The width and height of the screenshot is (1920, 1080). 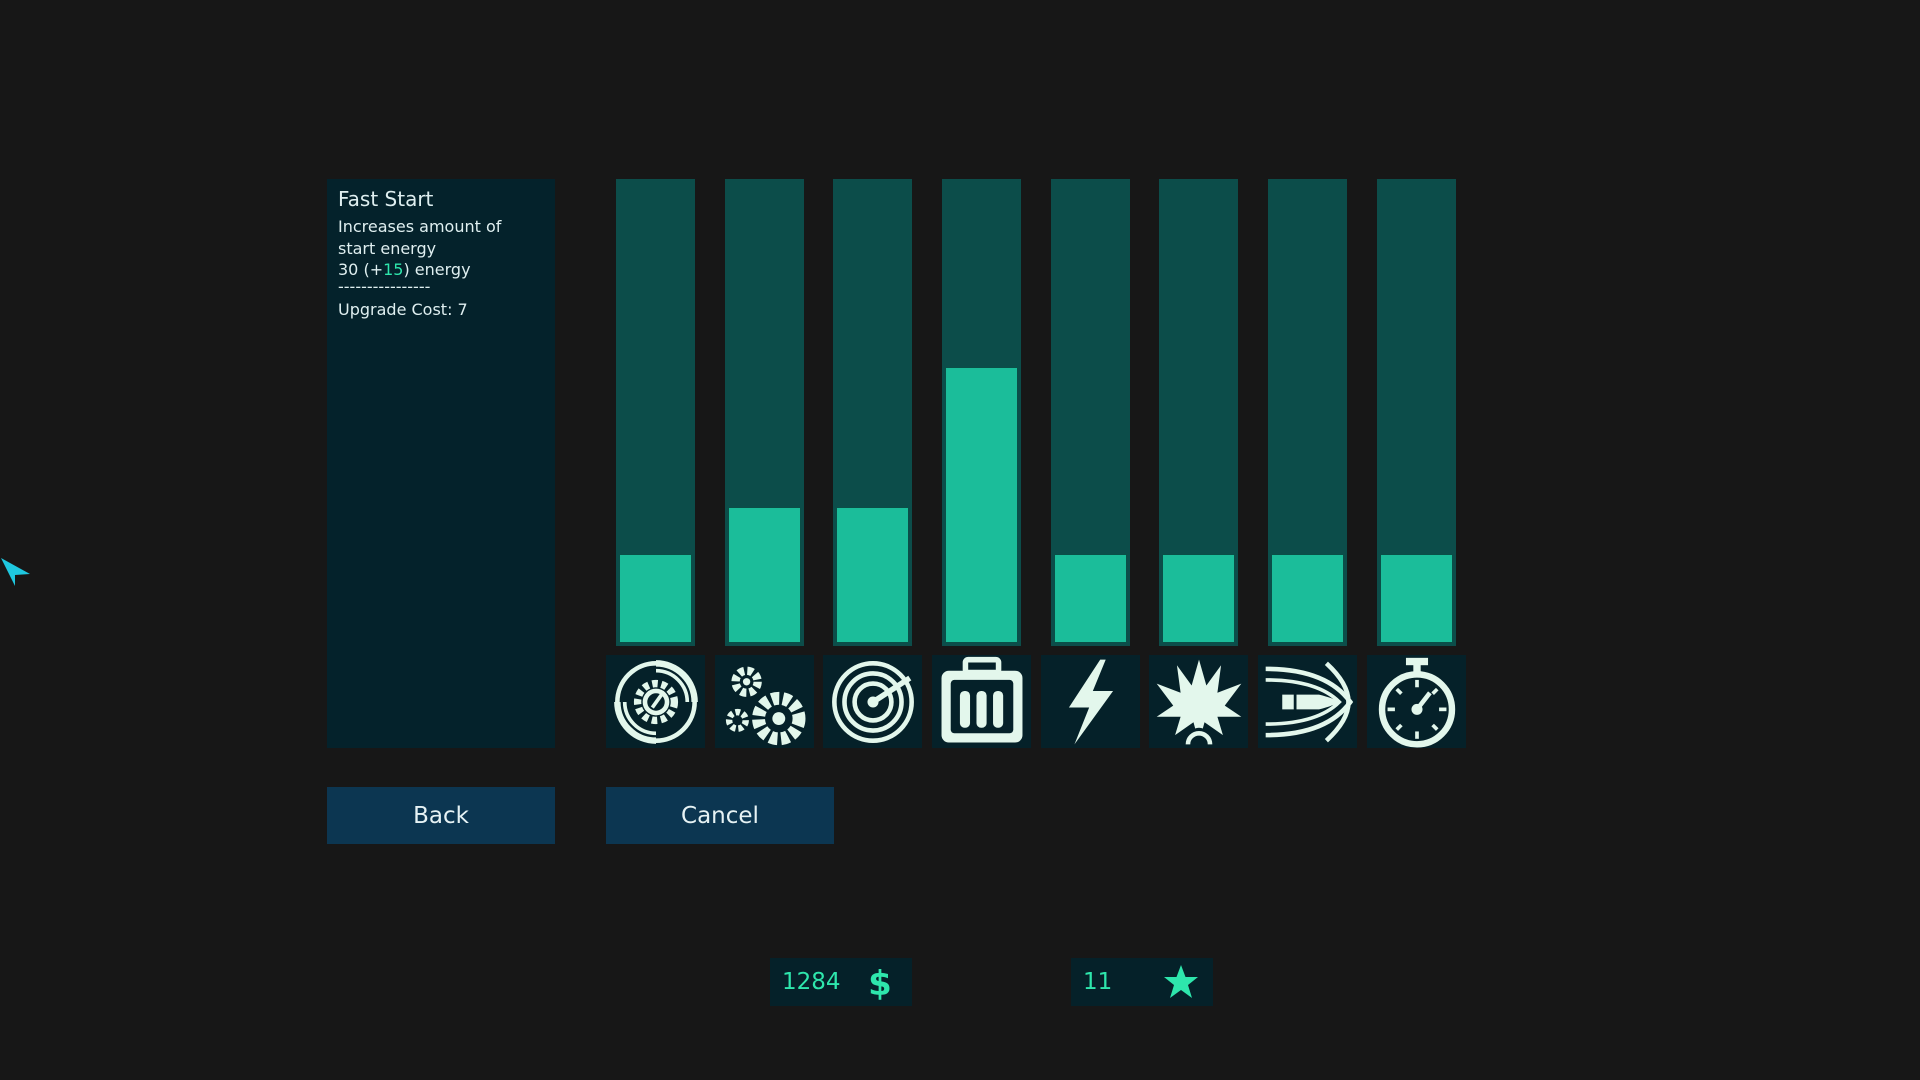 I want to click on money-counter: 1284 $, so click(x=841, y=982).